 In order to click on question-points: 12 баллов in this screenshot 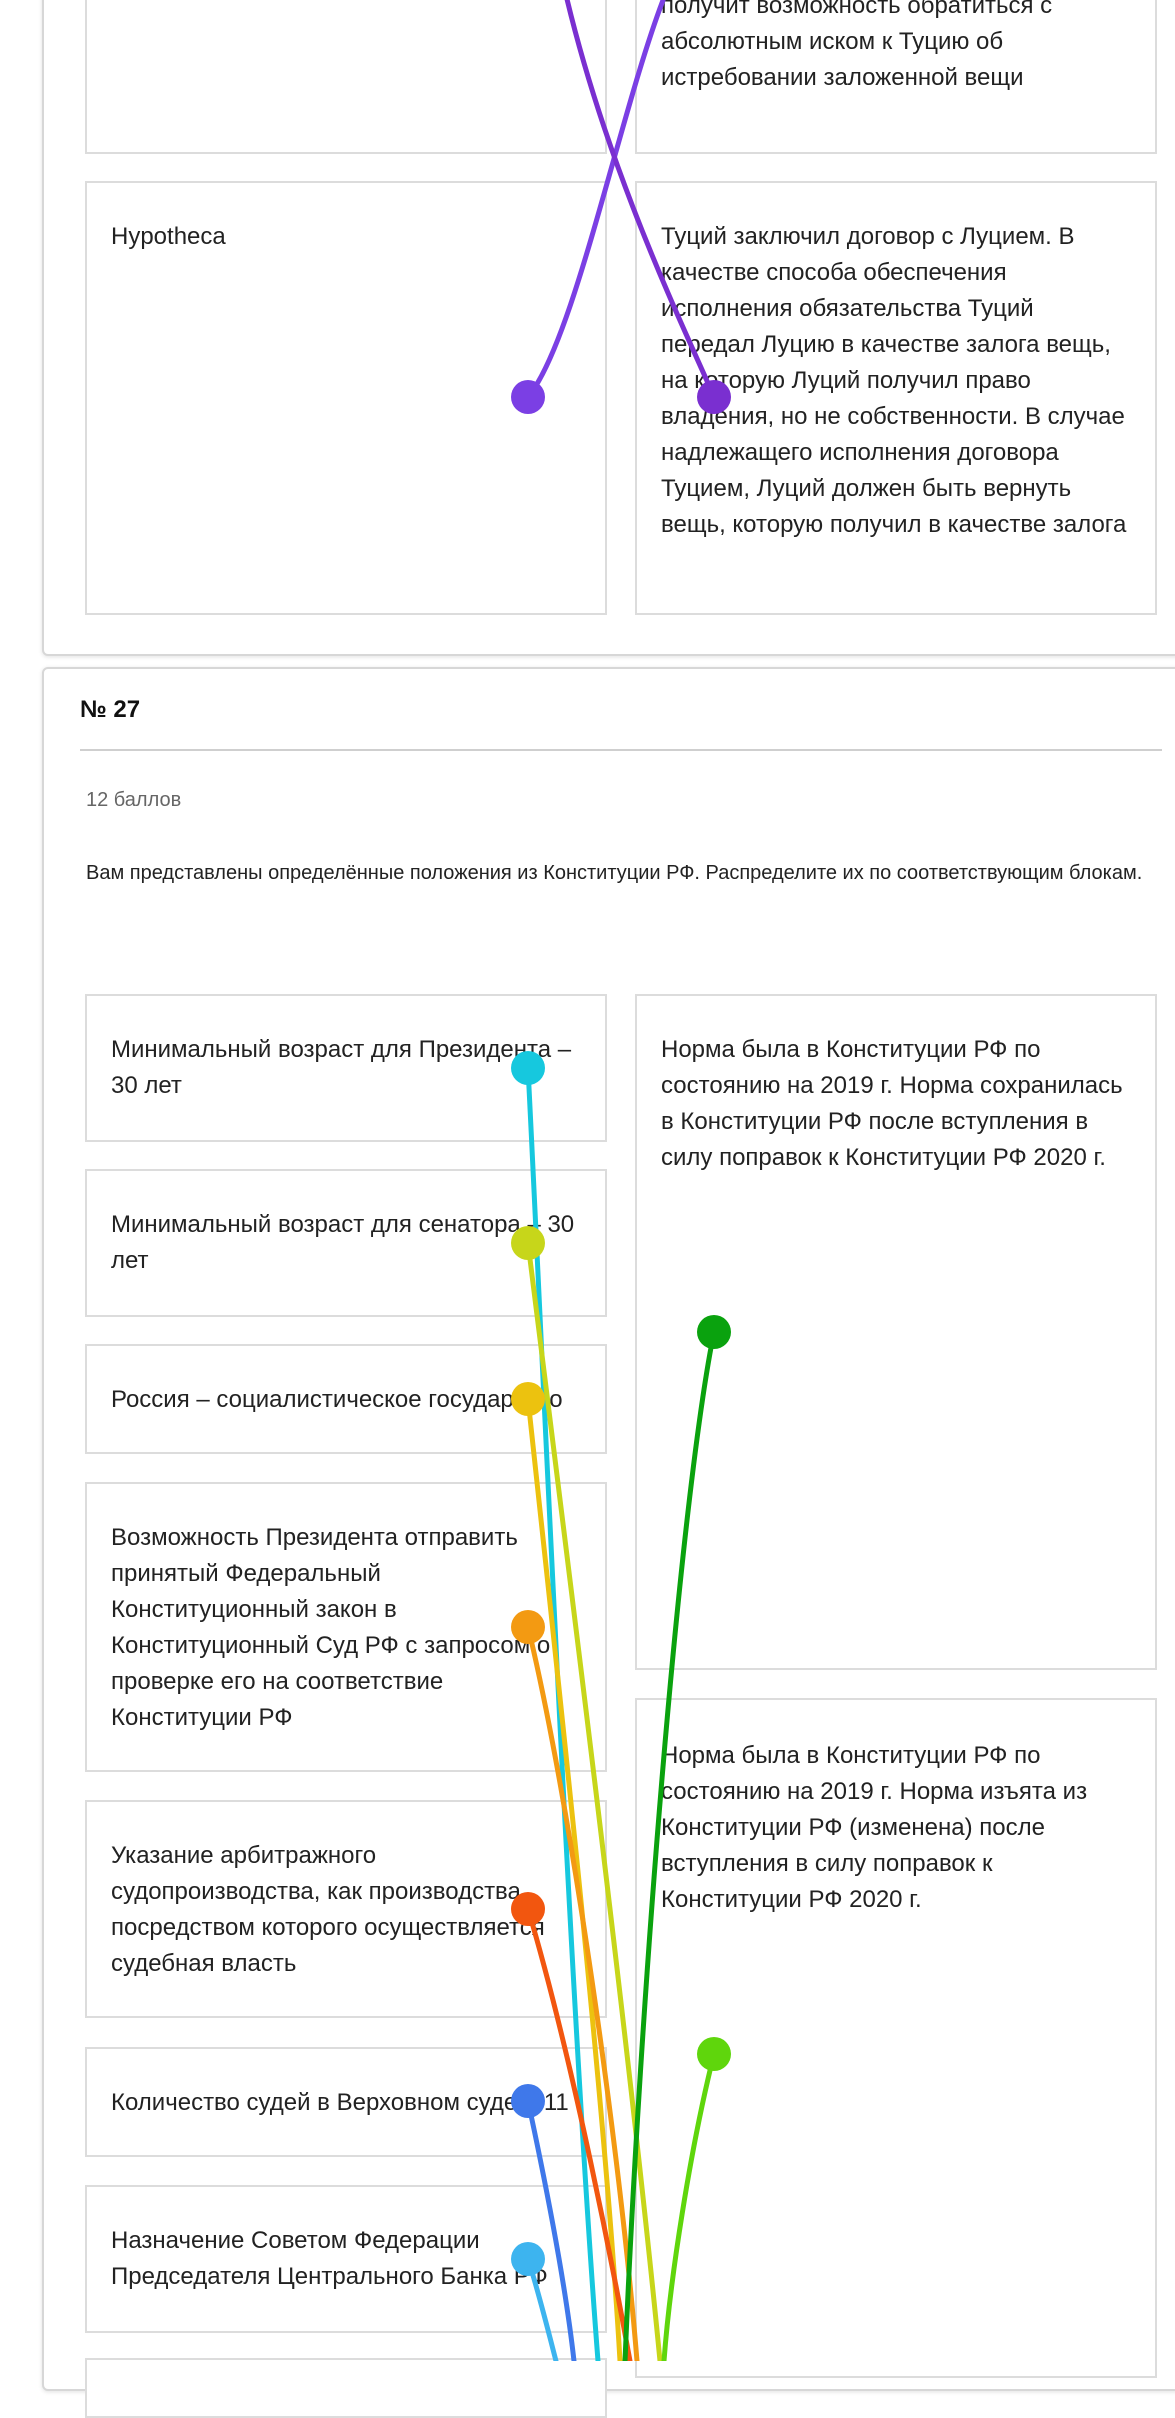, I will do `click(134, 800)`.